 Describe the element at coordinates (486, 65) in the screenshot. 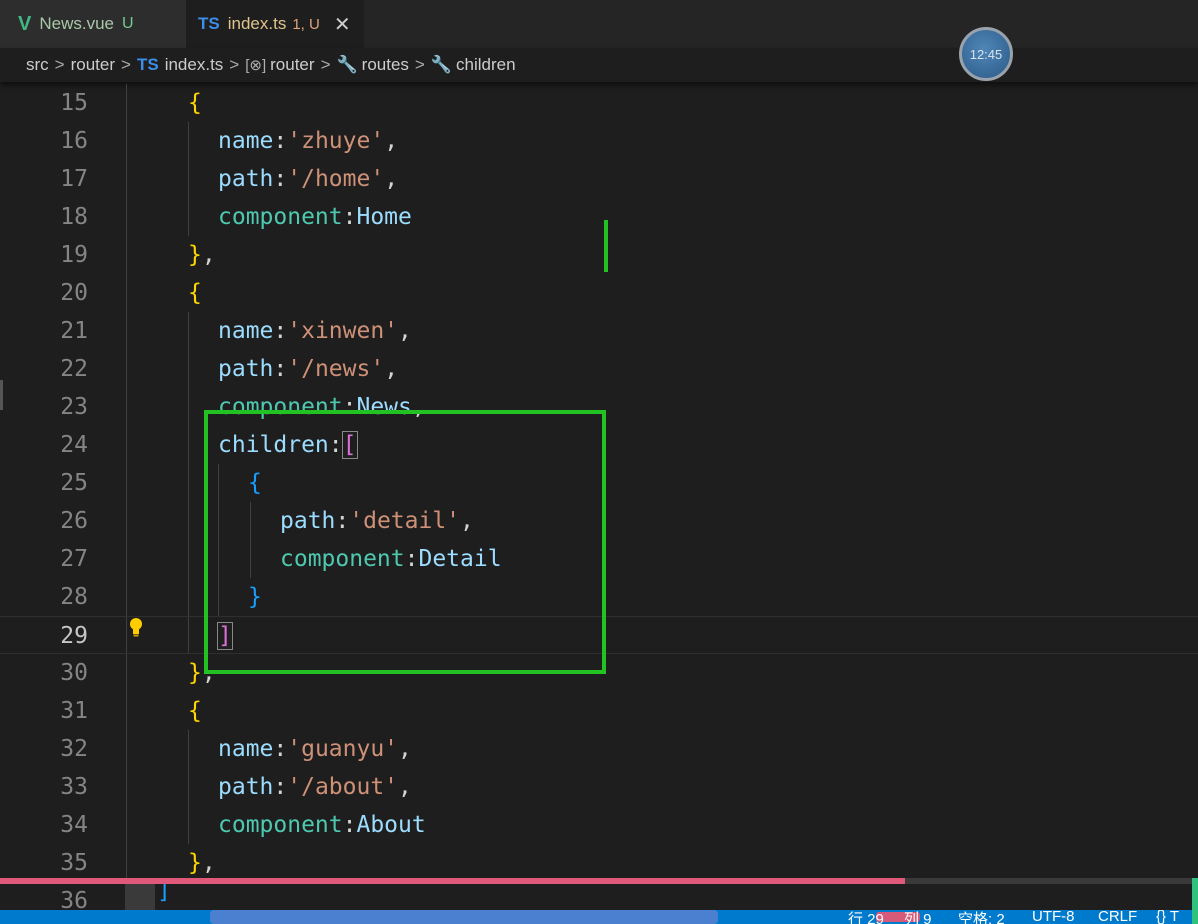

I see `breadcrumb-item-children: children` at that location.